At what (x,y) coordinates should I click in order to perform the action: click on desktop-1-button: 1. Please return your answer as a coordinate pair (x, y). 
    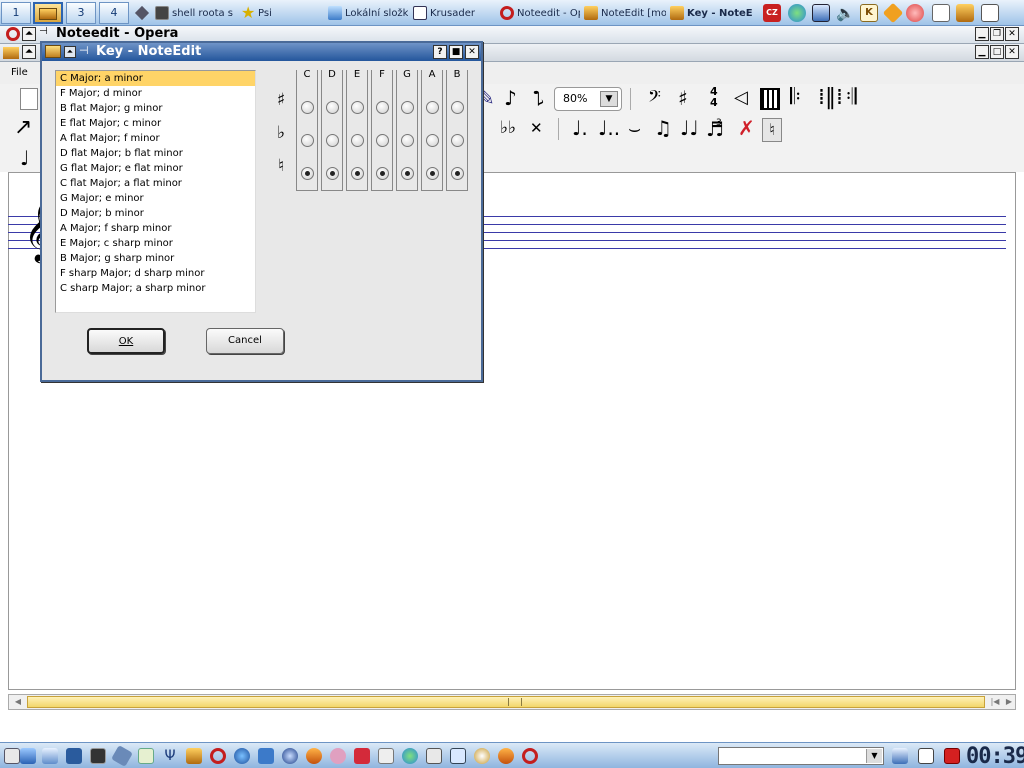
    Looking at the image, I should click on (16, 13).